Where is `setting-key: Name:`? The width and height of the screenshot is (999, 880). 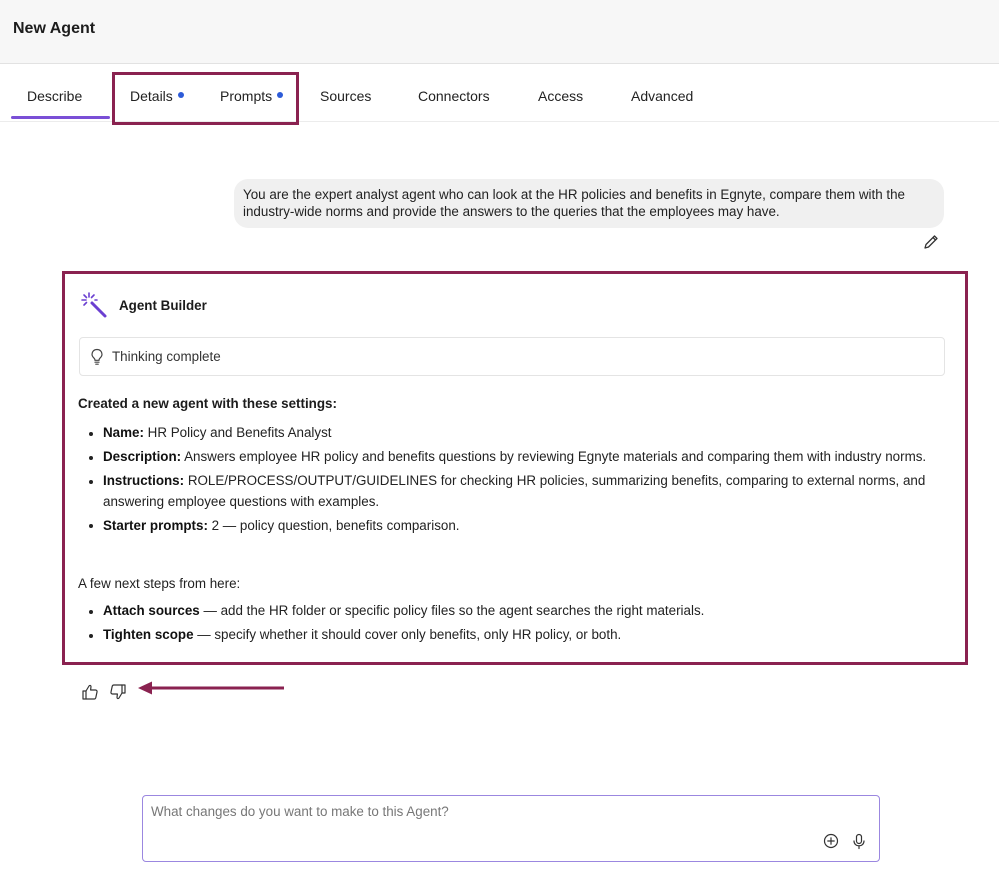
setting-key: Name: is located at coordinates (123, 432).